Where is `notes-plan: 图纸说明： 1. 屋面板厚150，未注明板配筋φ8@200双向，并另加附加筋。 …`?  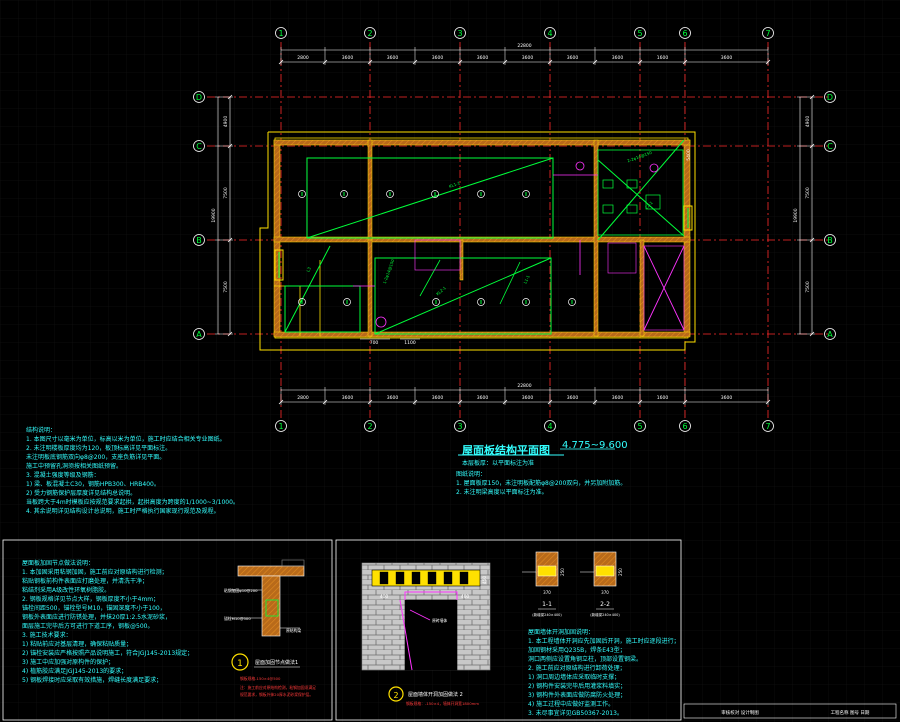
notes-plan: 图纸说明： 1. 屋面板厚150，未注明板配筋φ8@200双向，并另加附加筋。 … is located at coordinates (541, 483).